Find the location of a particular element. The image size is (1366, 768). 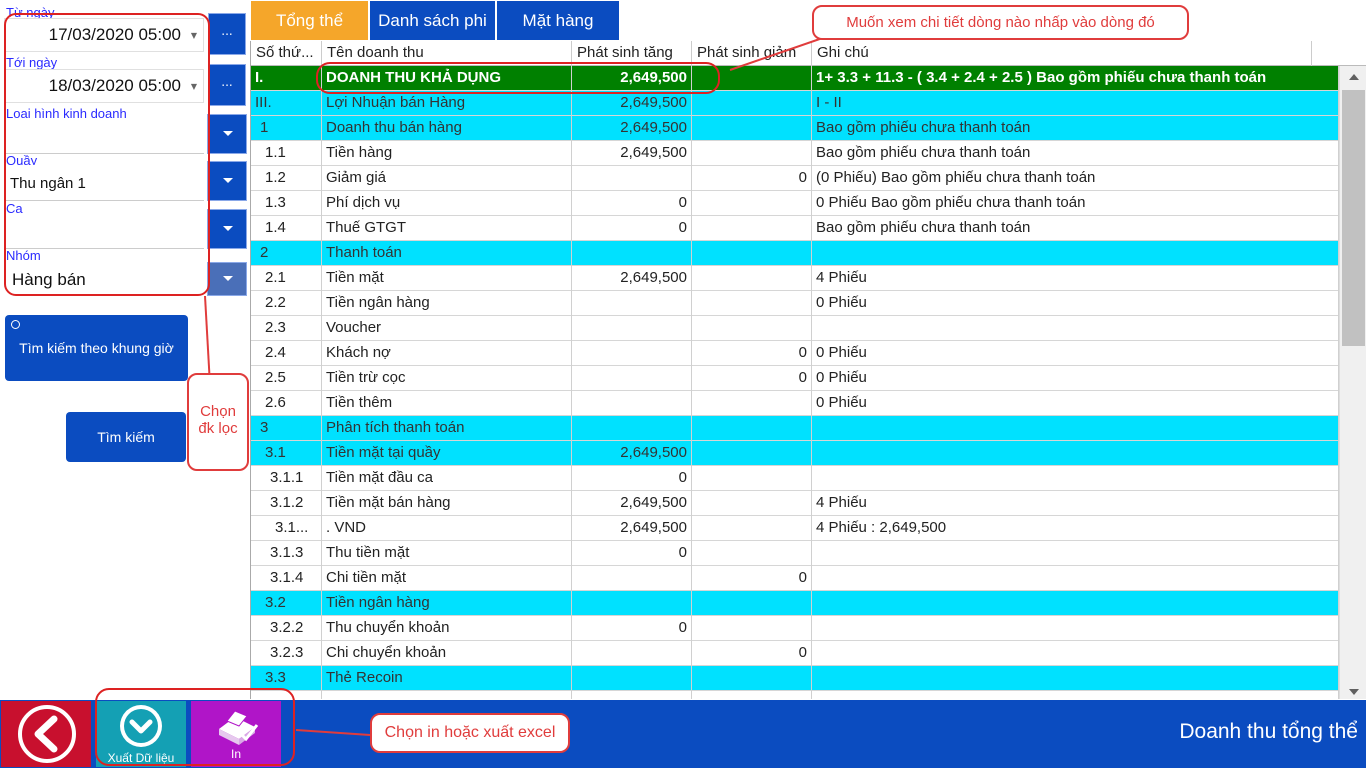

callout-filter: Chọn đk lọc is located at coordinates (218, 422).